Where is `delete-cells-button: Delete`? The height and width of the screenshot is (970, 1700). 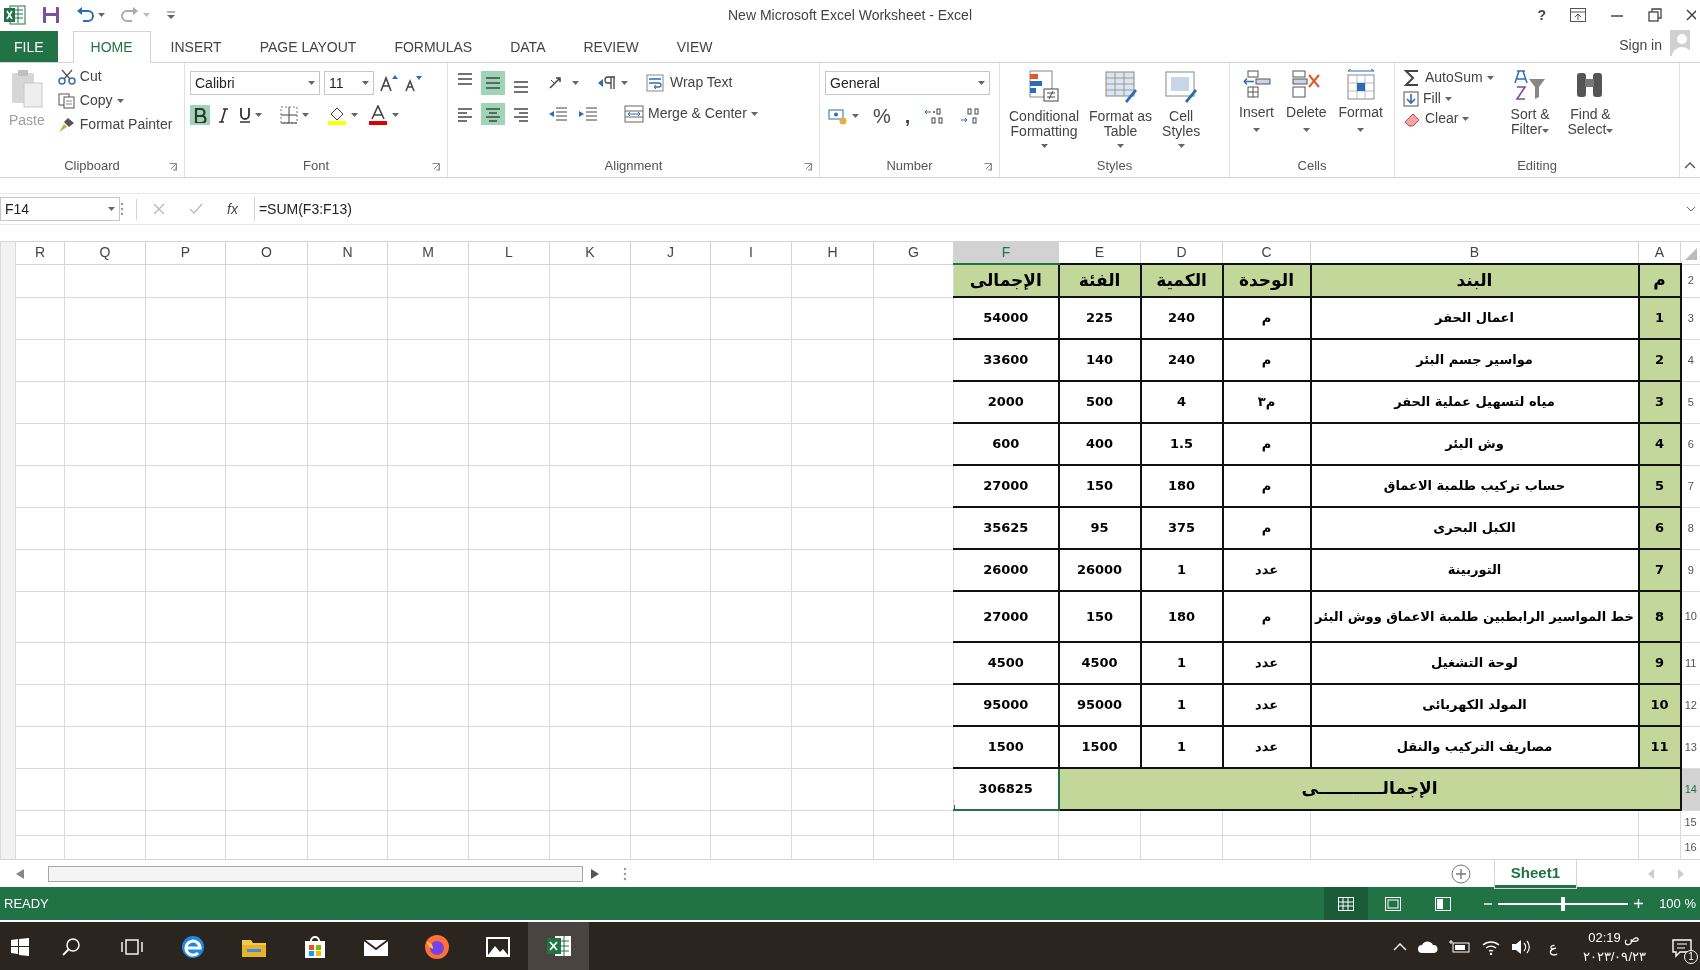 delete-cells-button: Delete is located at coordinates (1306, 111).